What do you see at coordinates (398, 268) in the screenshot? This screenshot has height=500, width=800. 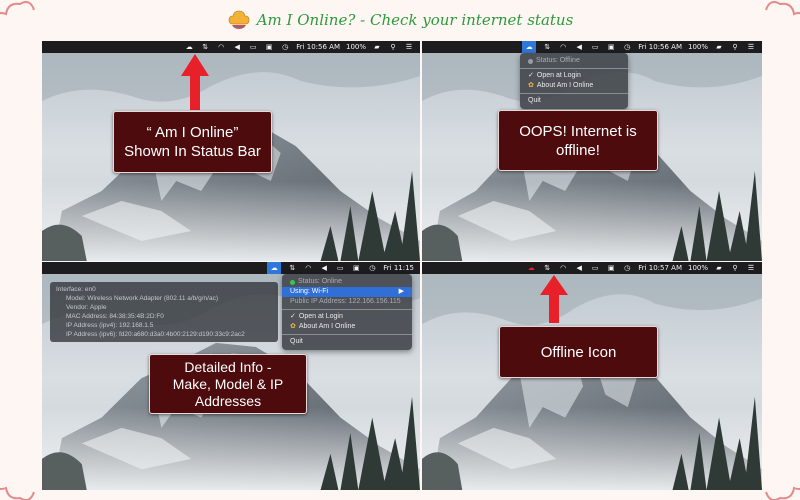 I see `menu-clock: Fri 11:15` at bounding box center [398, 268].